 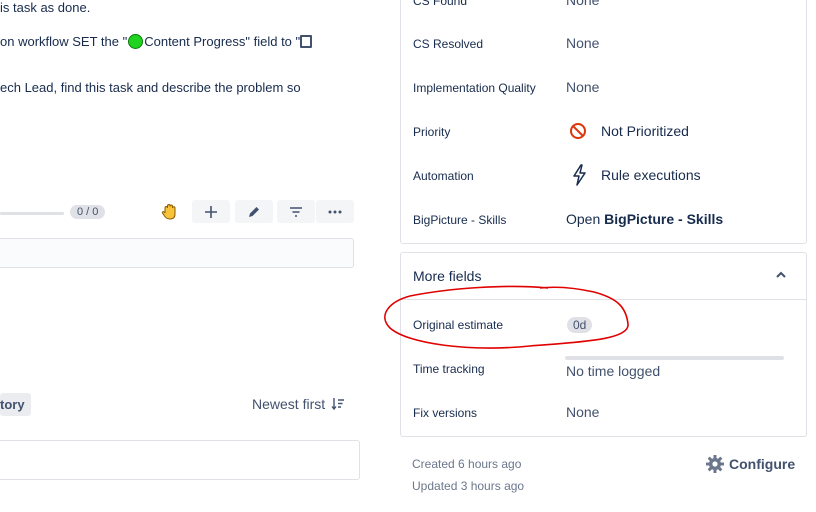 What do you see at coordinates (582, 4) in the screenshot?
I see `field-value-cs-found: None` at bounding box center [582, 4].